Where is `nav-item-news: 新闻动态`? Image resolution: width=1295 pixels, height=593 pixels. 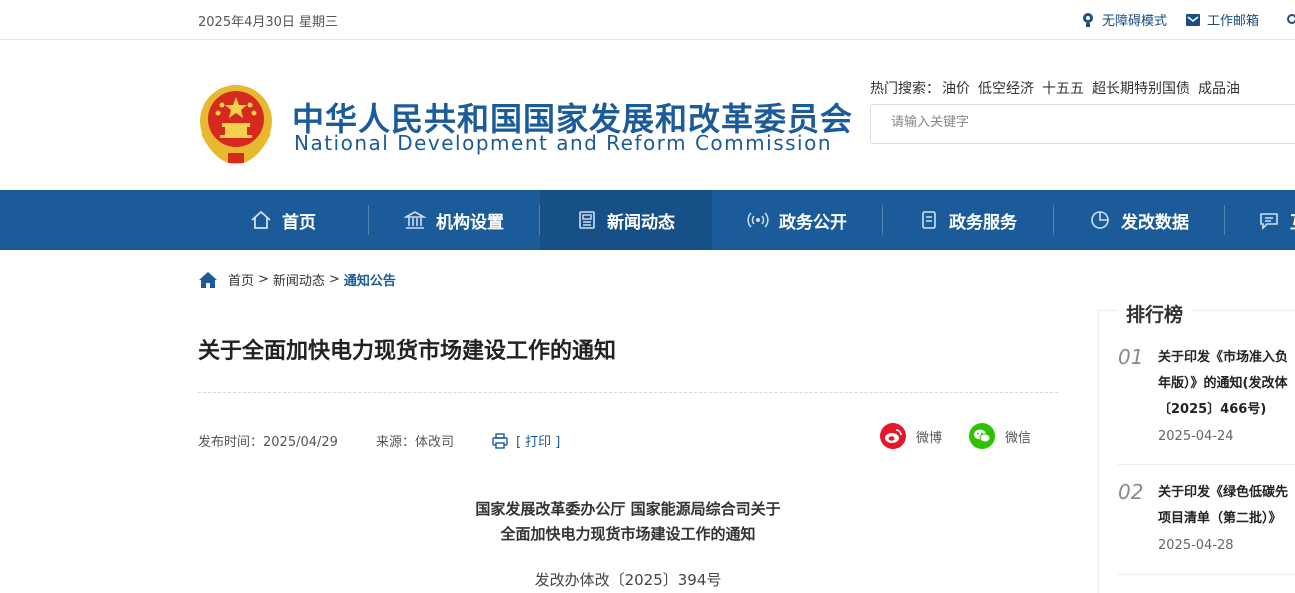
nav-item-news: 新闻动态 is located at coordinates (626, 220).